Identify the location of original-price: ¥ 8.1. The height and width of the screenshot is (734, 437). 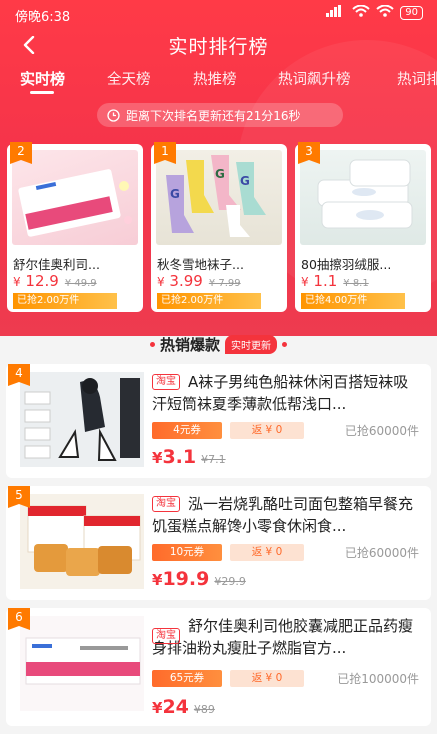
(356, 283).